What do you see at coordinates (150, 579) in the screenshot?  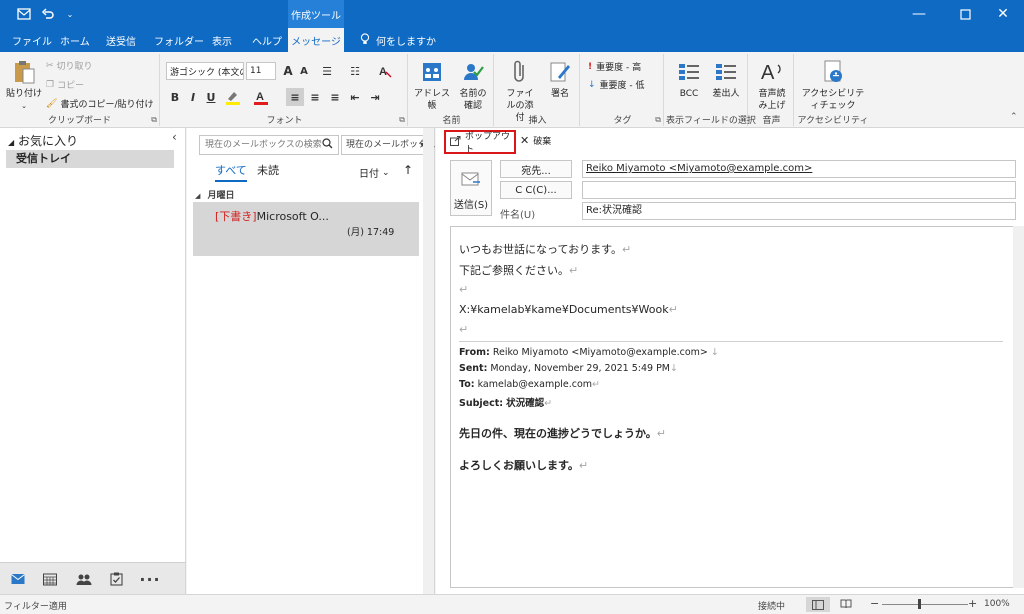 I see `more-icon: ···` at bounding box center [150, 579].